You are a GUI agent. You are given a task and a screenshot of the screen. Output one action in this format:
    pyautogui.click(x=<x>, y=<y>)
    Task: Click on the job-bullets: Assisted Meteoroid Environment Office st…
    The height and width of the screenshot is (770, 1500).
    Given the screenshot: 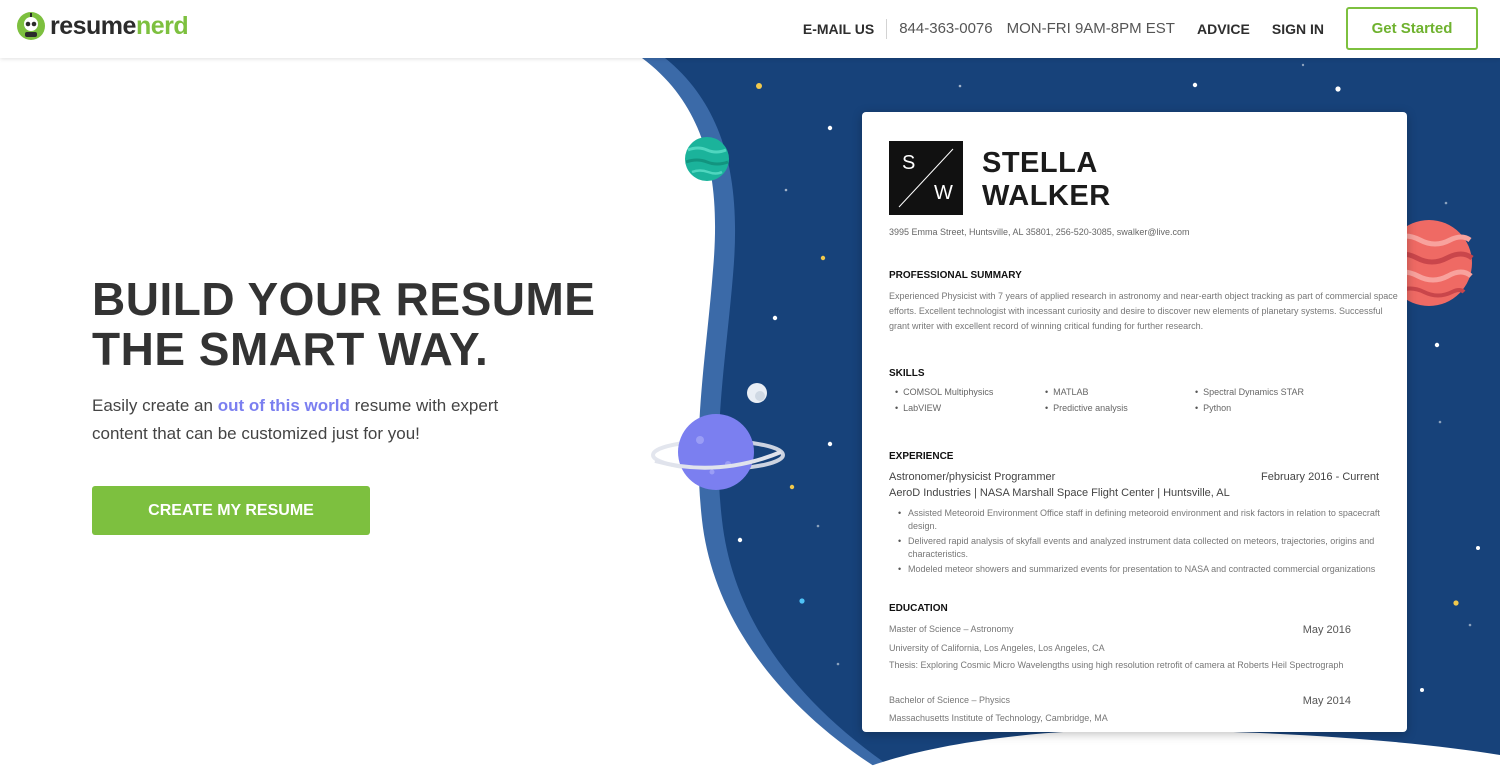 What is the action you would take?
    pyautogui.click(x=1145, y=543)
    